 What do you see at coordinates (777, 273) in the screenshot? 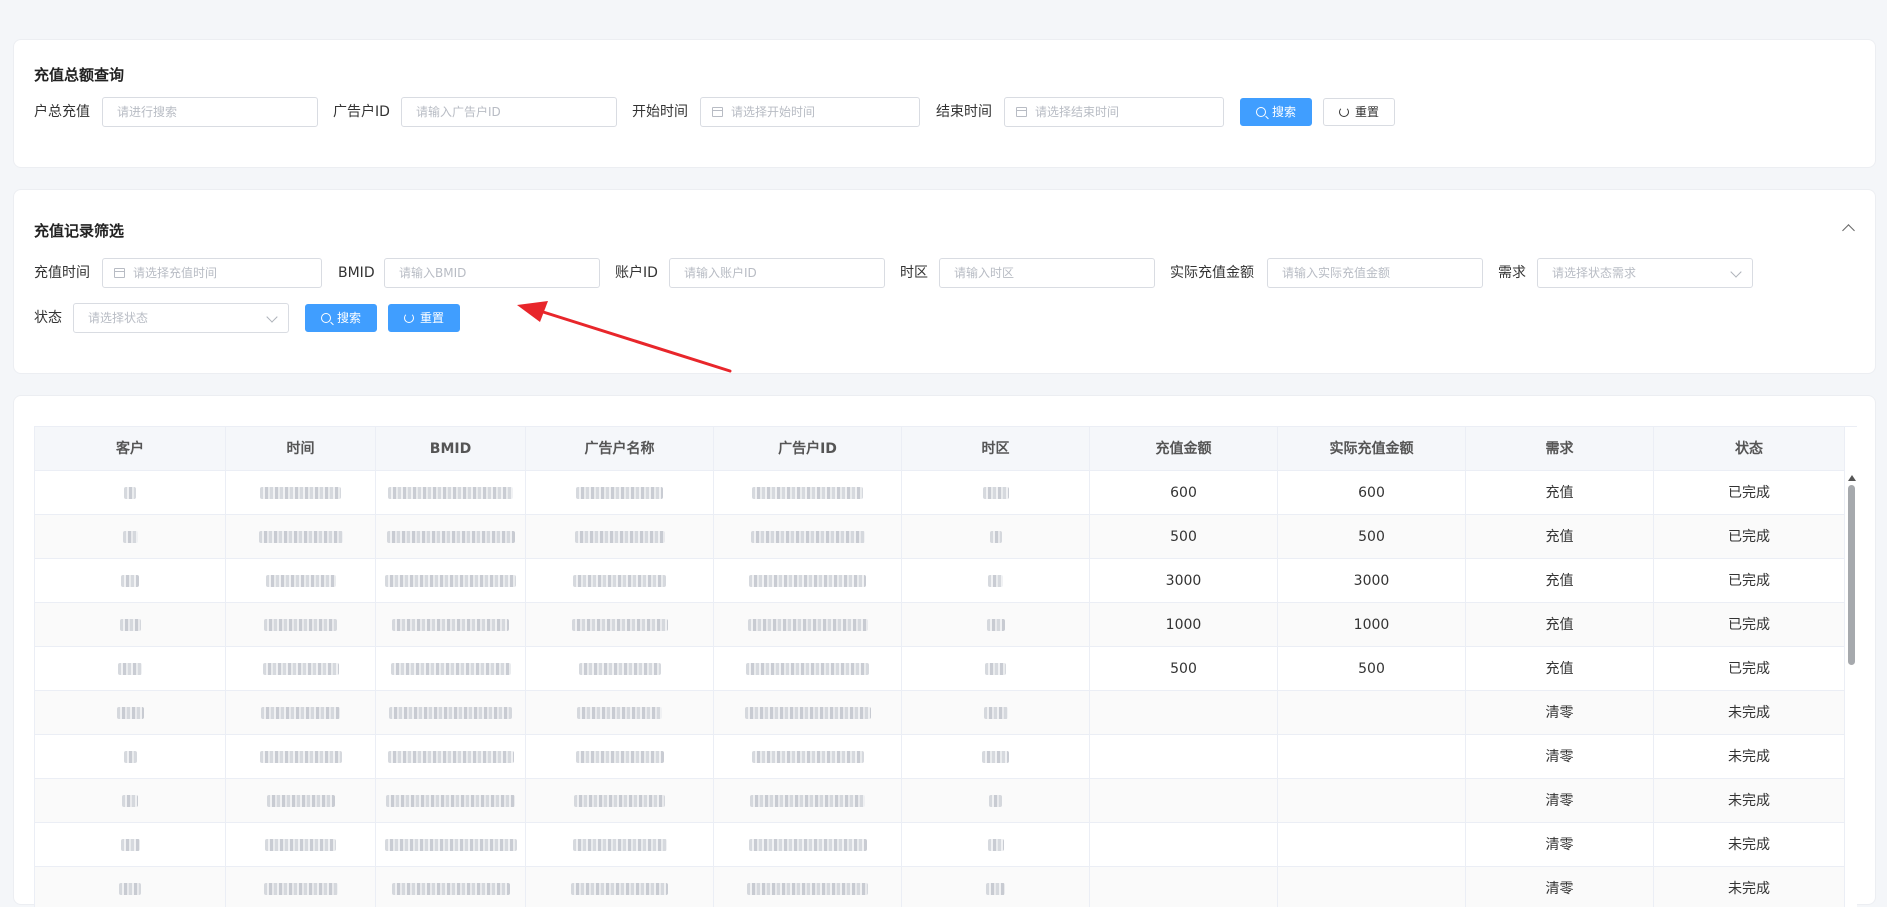
I see `account-id-input: 请输入账户ID` at bounding box center [777, 273].